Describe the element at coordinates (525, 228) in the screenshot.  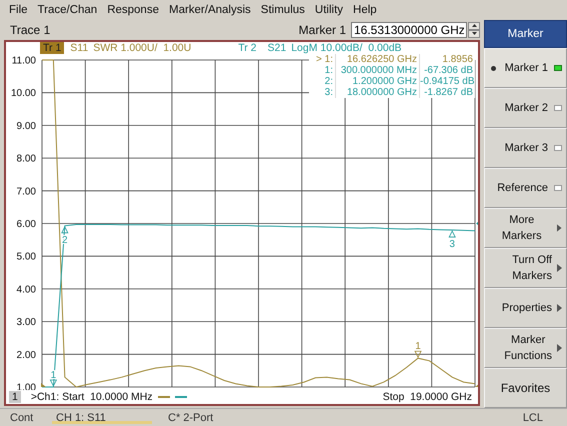
I see `softkey-button: More Markers` at that location.